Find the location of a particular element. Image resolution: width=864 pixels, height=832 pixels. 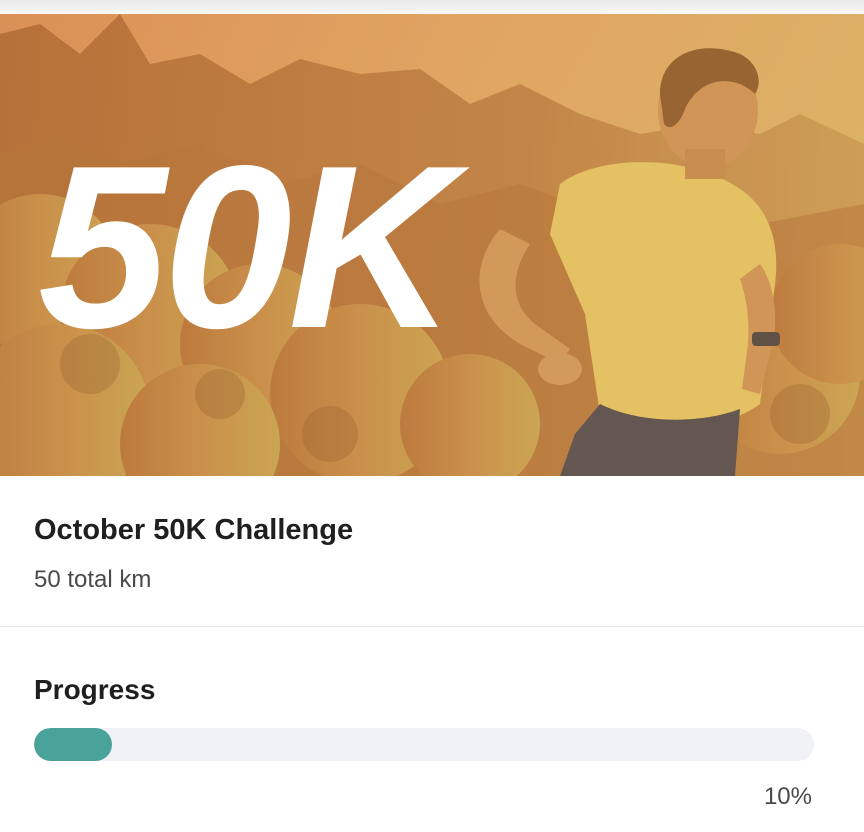

progress-percent: 10% is located at coordinates (787, 796).